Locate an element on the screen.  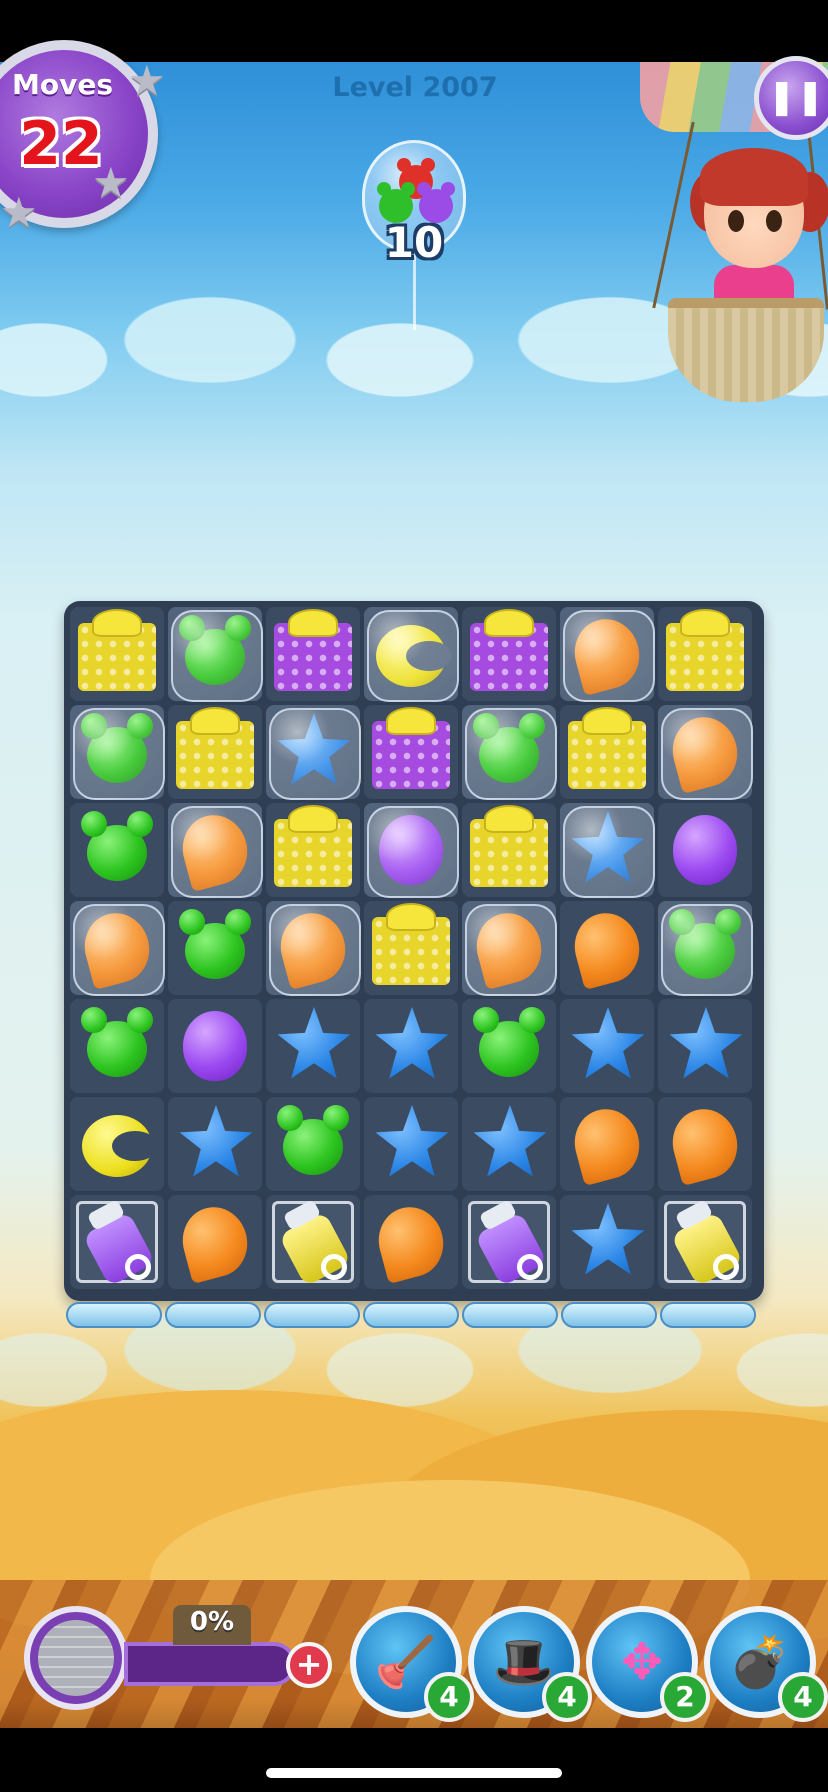
bottom-bar is located at coordinates (414, 1760).